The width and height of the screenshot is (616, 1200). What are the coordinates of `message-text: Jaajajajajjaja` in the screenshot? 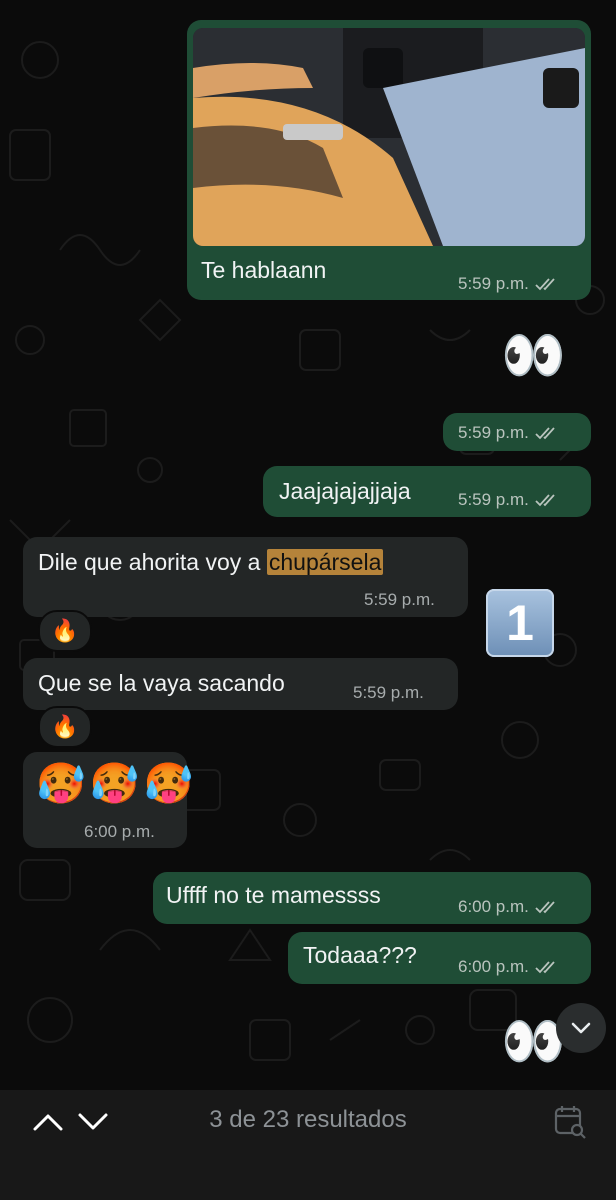 It's located at (345, 491).